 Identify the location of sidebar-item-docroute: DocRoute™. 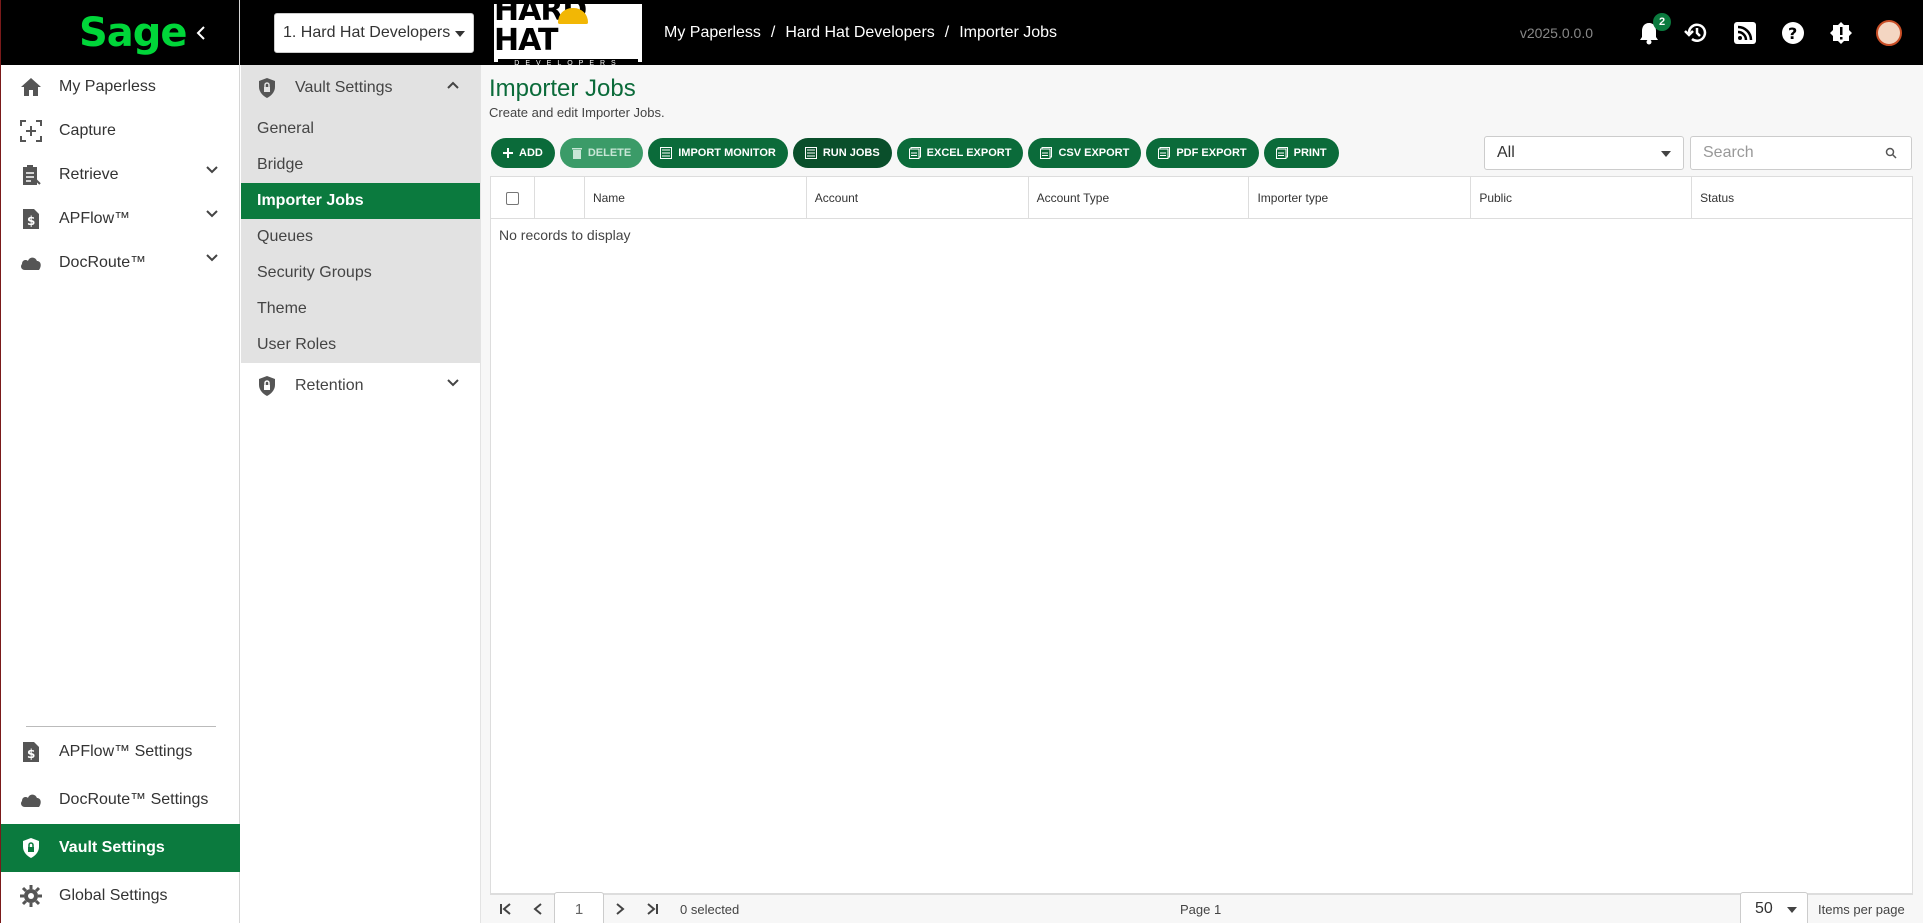
(120, 263).